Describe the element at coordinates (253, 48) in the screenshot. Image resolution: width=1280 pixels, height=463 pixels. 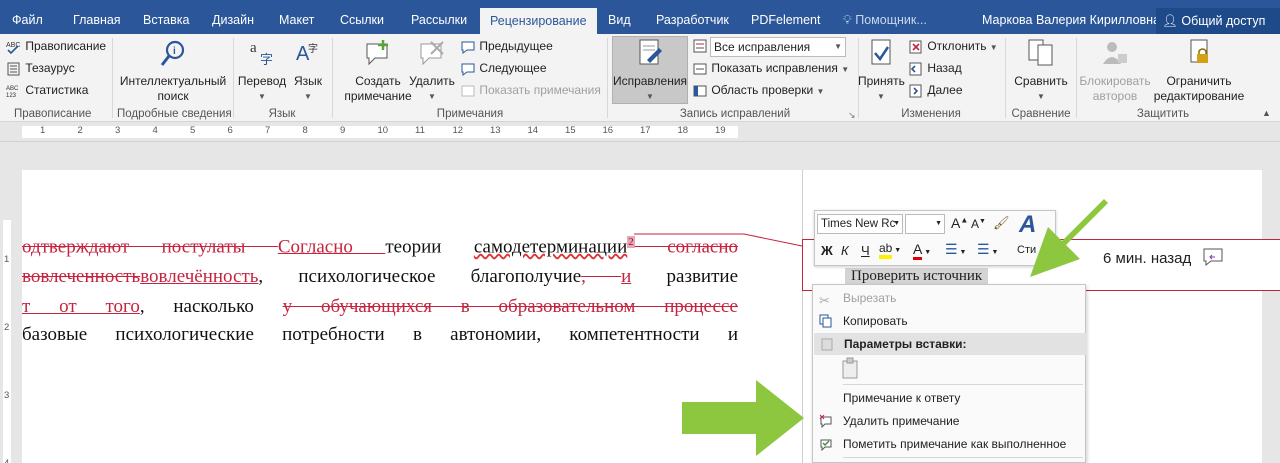
I see `svg-text: a` at that location.